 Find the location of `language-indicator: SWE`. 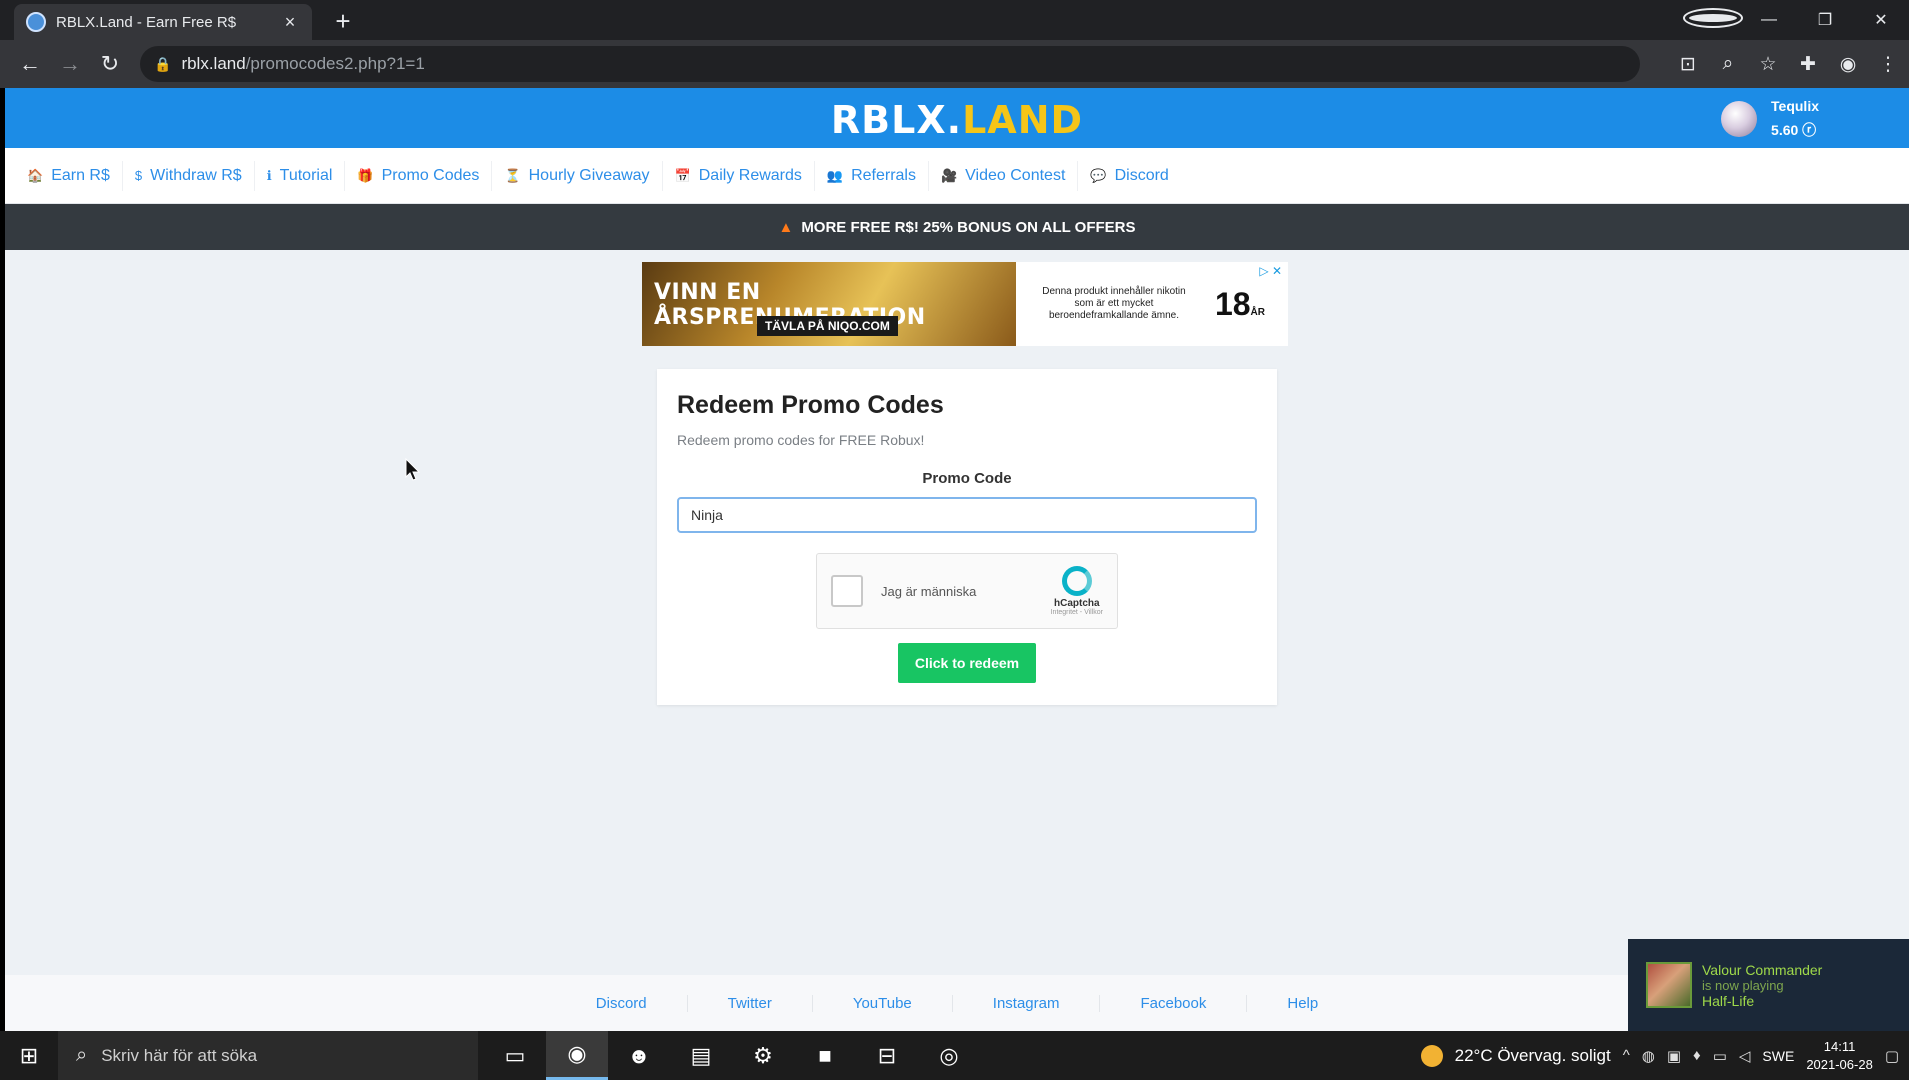

language-indicator: SWE is located at coordinates (1778, 1056).